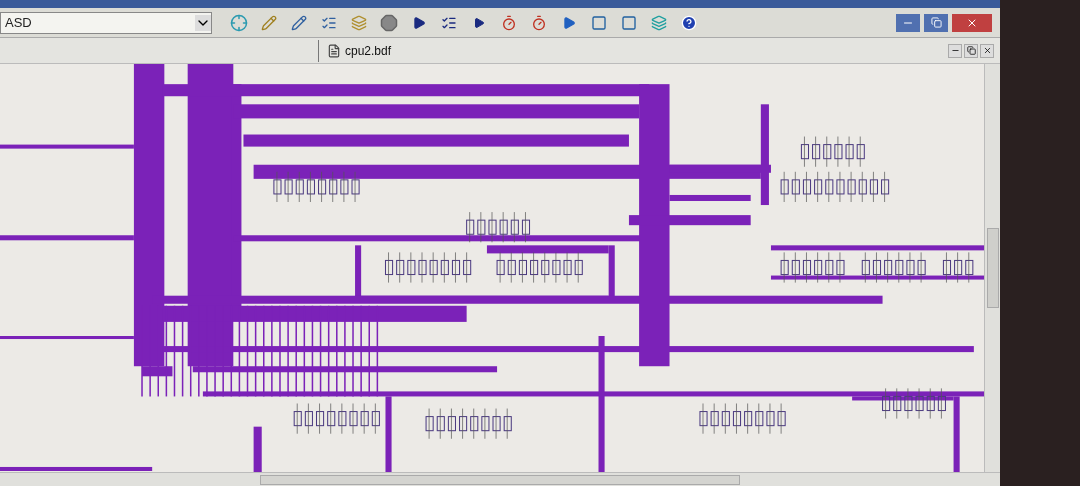 The width and height of the screenshot is (1080, 486). I want to click on file-icon, so click(334, 50).